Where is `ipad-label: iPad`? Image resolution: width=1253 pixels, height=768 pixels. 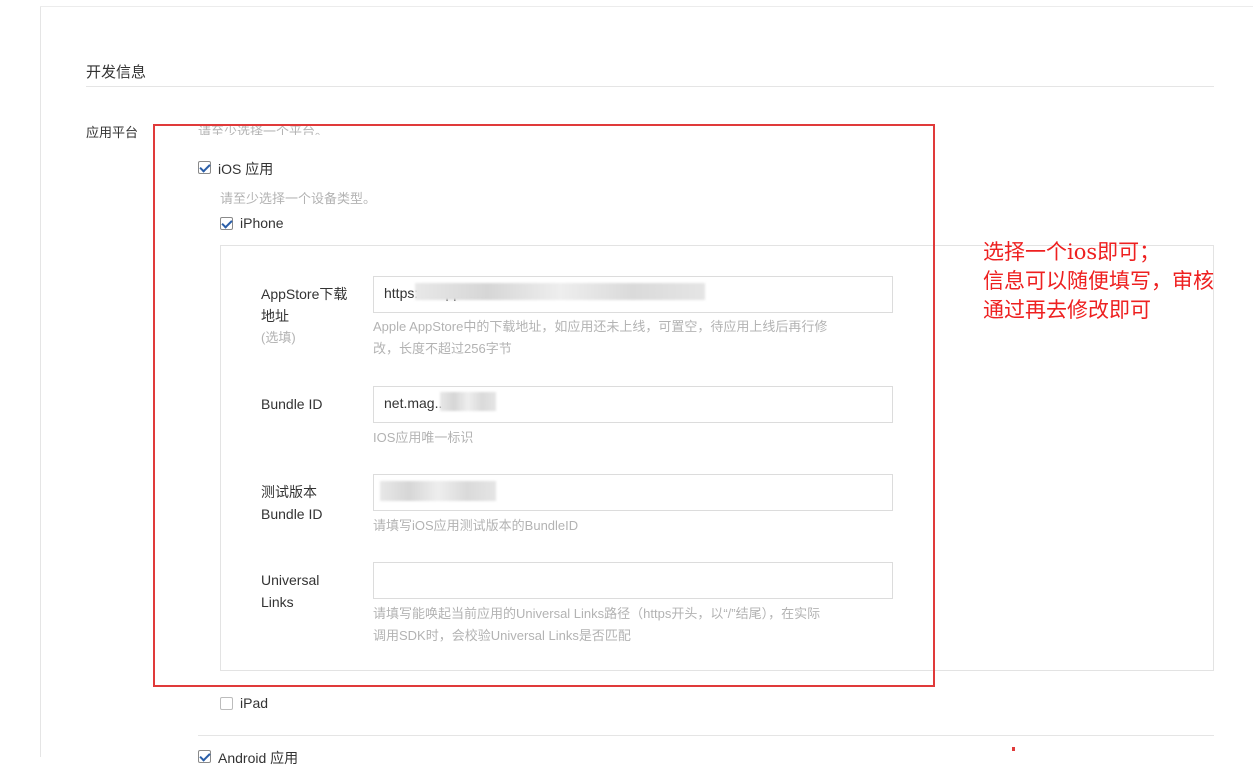 ipad-label: iPad is located at coordinates (254, 703).